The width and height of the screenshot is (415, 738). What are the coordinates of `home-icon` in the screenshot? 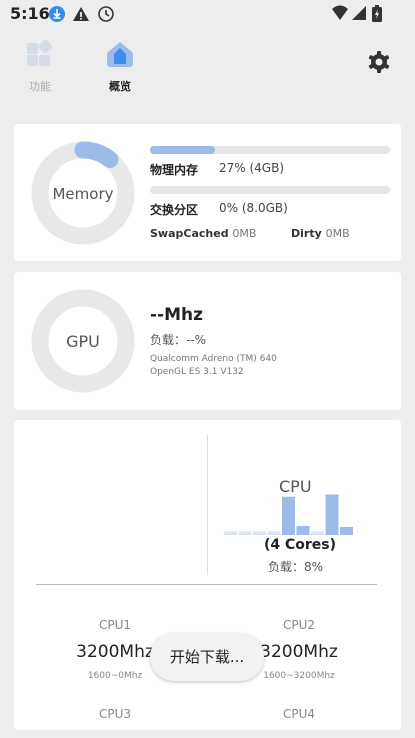 It's located at (120, 54).